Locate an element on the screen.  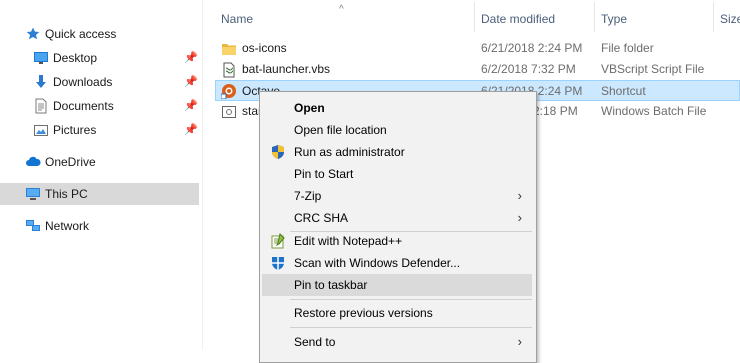
nav-label: This PC is located at coordinates (66, 194).